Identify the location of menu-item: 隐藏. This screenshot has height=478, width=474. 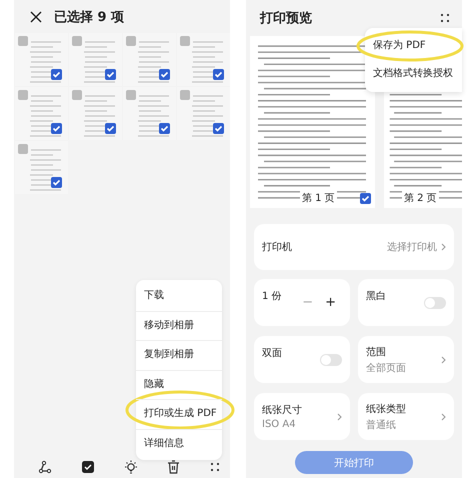
(179, 385).